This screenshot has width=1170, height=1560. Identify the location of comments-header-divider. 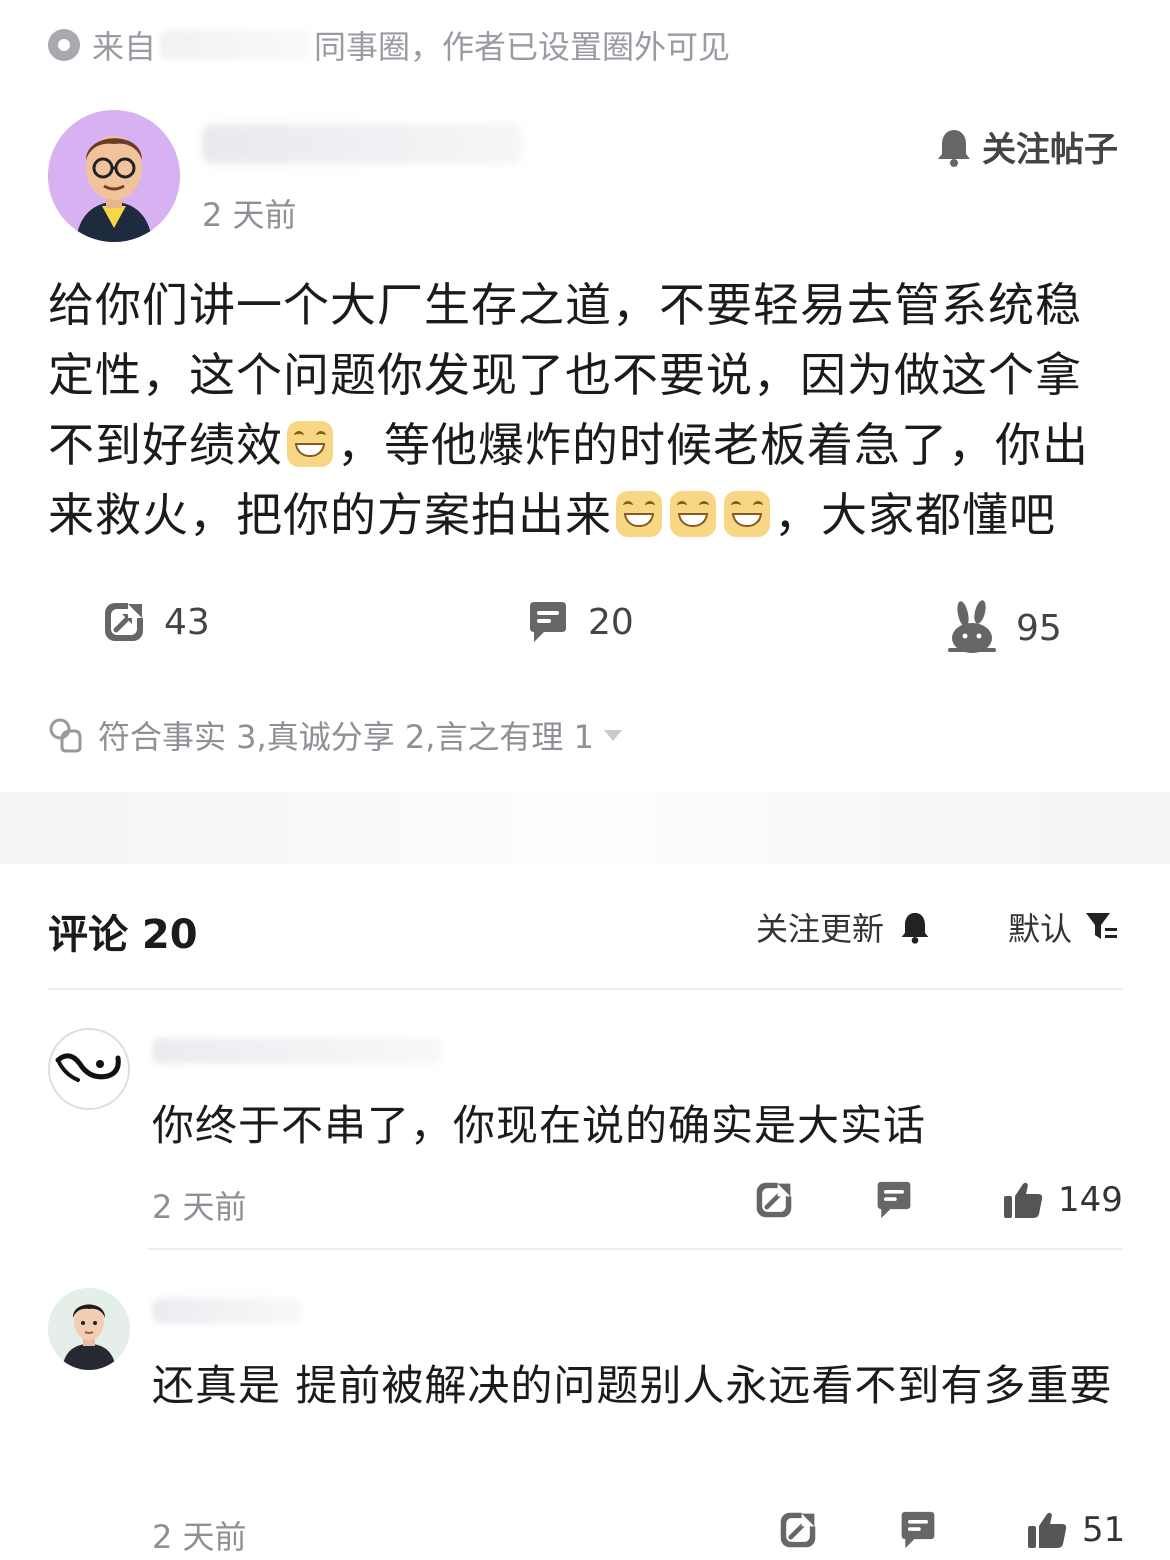
(585, 989).